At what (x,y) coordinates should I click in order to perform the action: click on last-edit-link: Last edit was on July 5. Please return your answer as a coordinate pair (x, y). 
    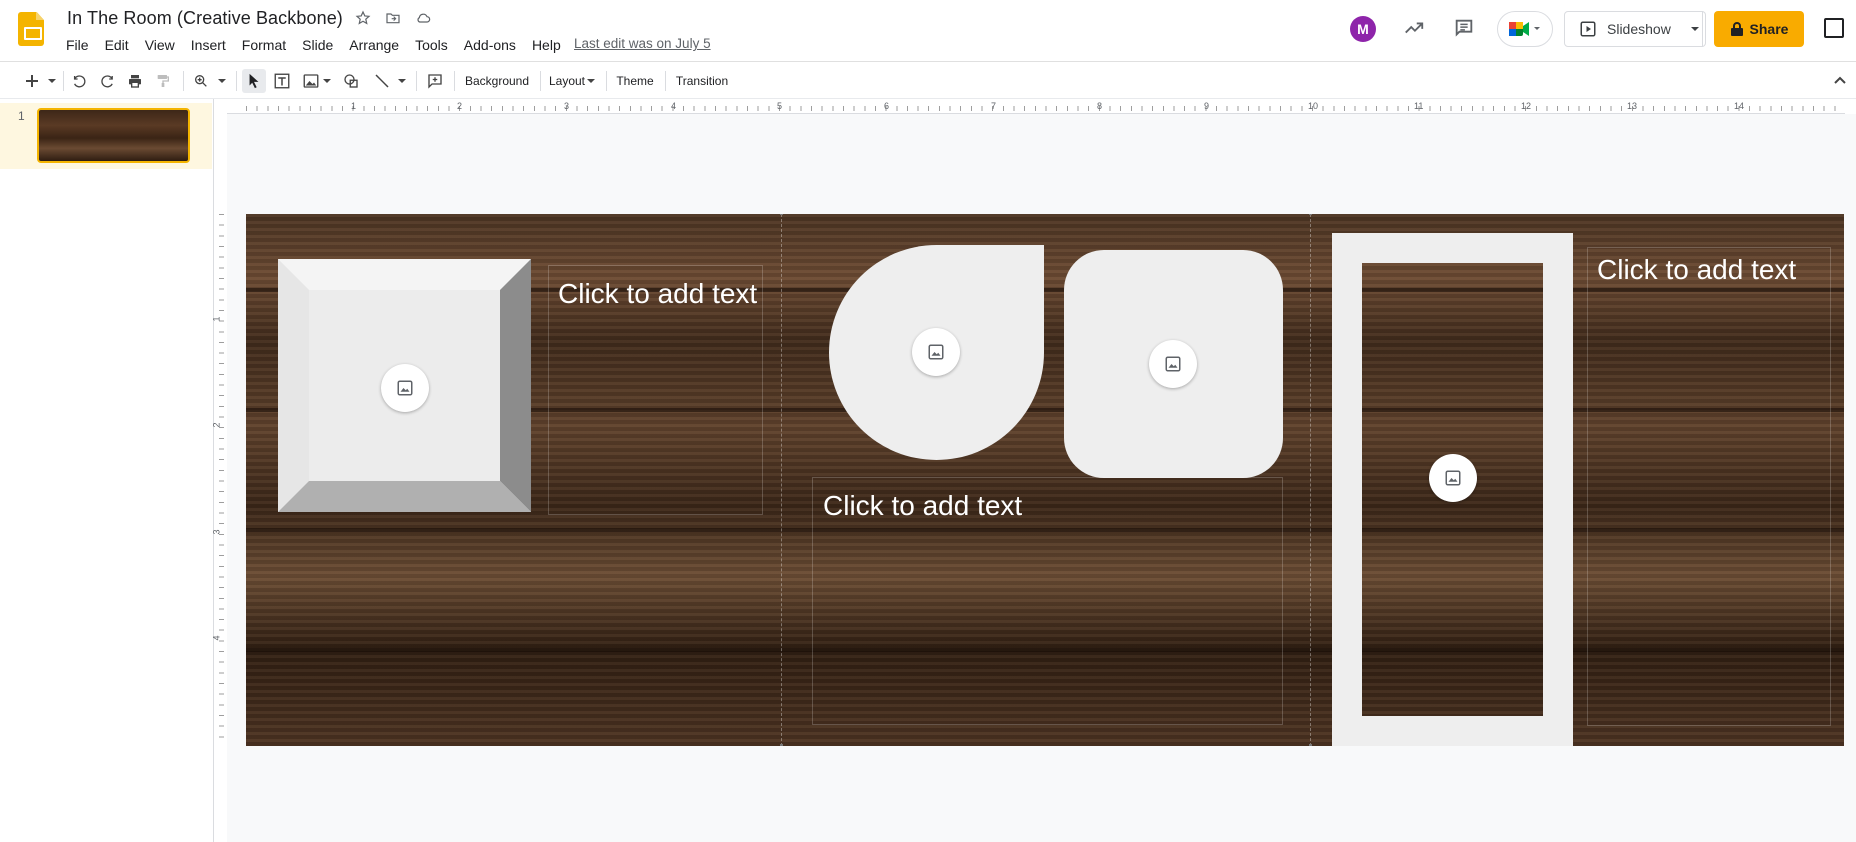
    Looking at the image, I should click on (642, 43).